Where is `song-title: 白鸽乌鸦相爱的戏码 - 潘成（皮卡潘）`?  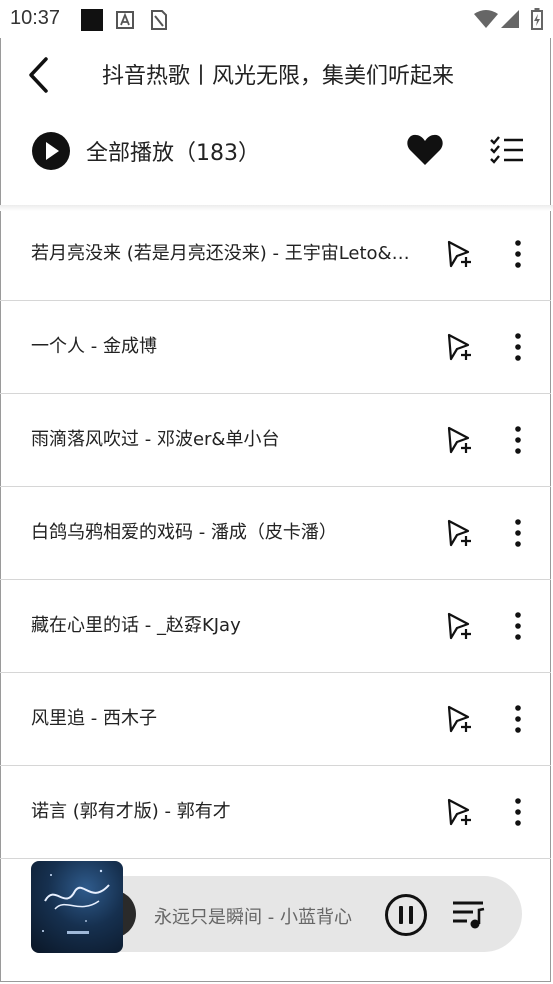 song-title: 白鸽乌鸦相爱的戏码 - 潘成（皮卡潘） is located at coordinates (184, 532).